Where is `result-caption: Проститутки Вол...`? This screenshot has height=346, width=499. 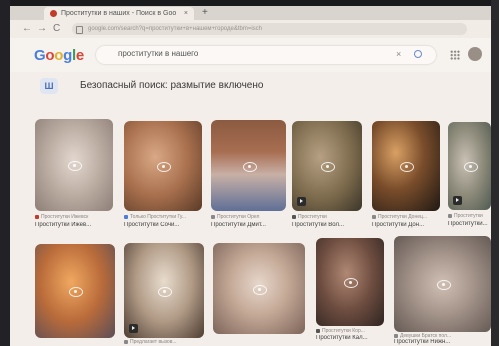 result-caption: Проститутки Вол... is located at coordinates (327, 225).